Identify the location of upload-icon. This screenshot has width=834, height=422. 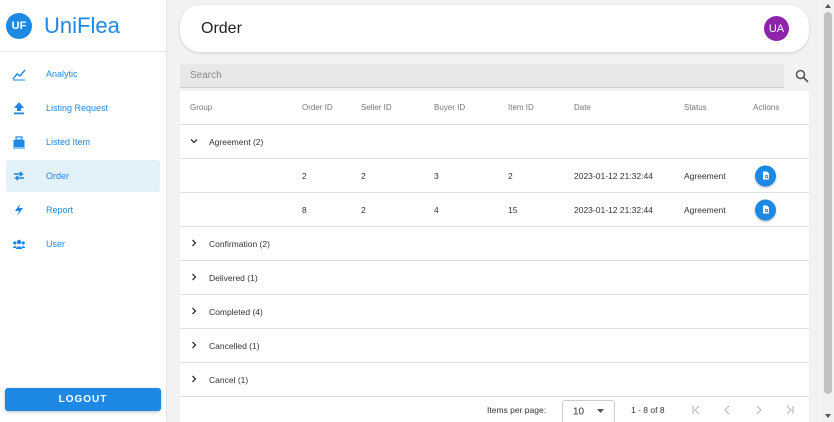
(19, 108).